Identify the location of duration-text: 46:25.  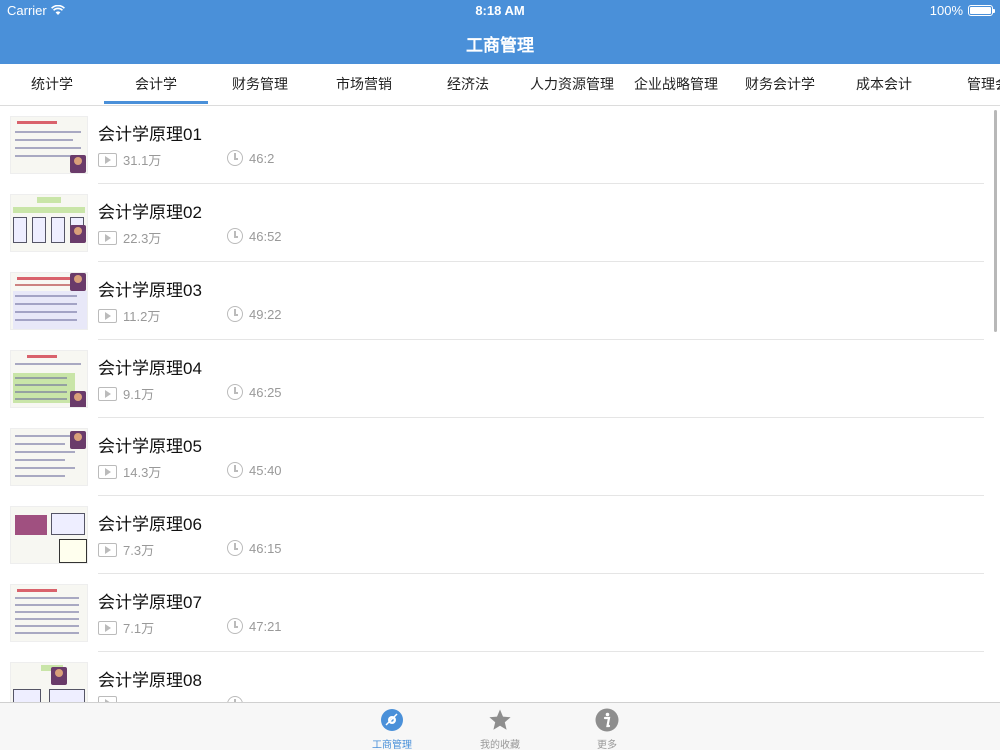
(265, 392).